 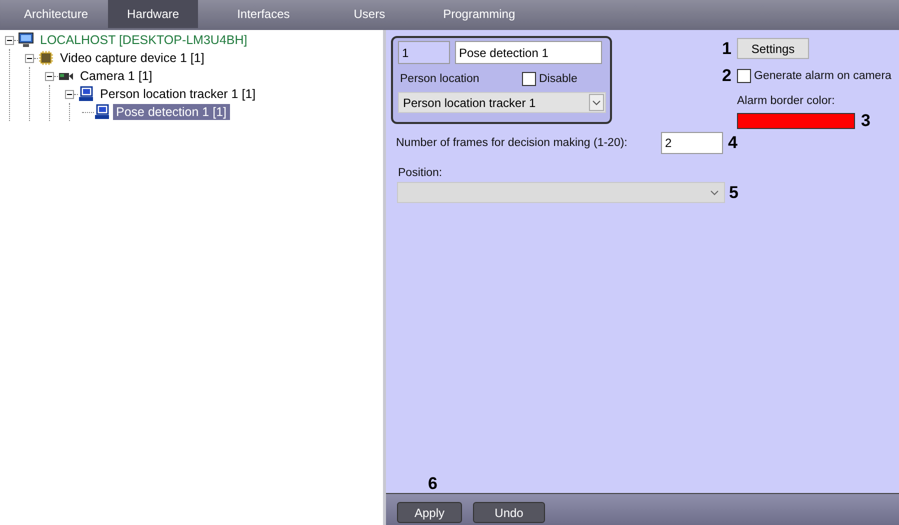 What do you see at coordinates (528, 52) in the screenshot?
I see `name-field: Pose detection 1` at bounding box center [528, 52].